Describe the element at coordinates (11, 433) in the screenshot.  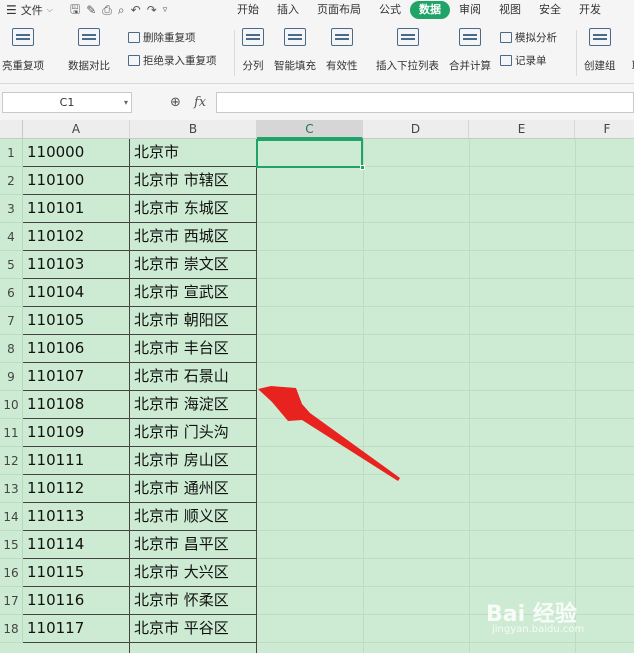
I see `row-header: 11` at that location.